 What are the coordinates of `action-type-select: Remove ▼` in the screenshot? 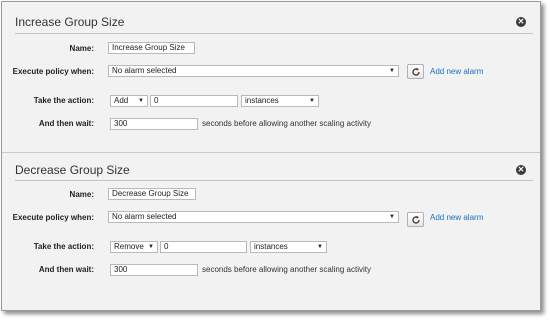 It's located at (134, 247).